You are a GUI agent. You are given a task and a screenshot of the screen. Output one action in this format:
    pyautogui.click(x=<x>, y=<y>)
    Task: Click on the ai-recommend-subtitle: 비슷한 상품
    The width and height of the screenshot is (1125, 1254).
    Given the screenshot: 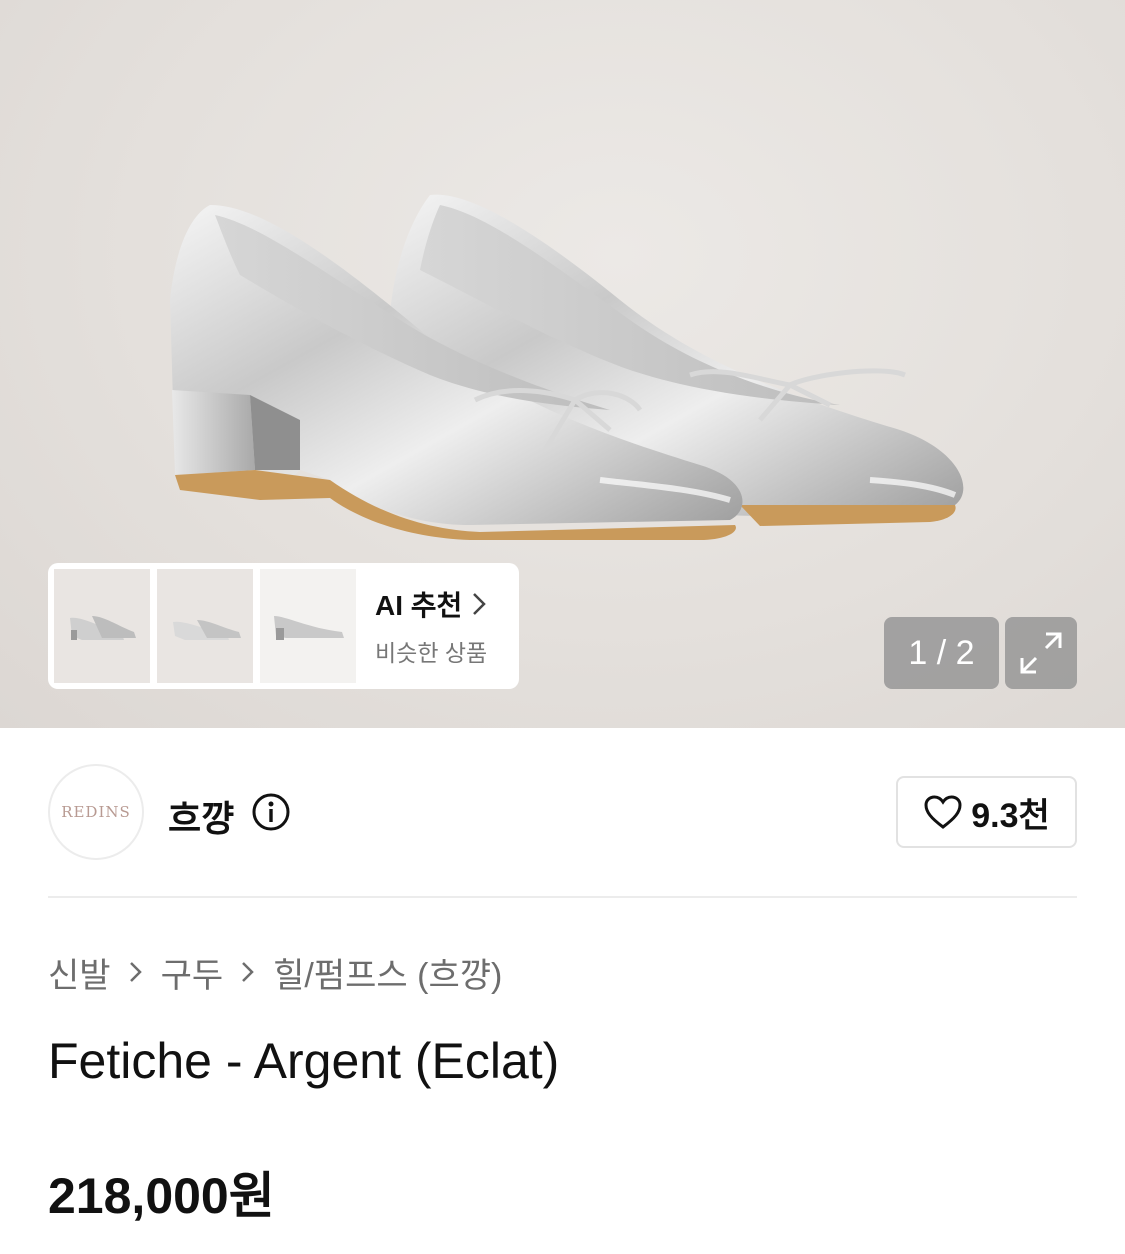 What is the action you would take?
    pyautogui.click(x=431, y=653)
    